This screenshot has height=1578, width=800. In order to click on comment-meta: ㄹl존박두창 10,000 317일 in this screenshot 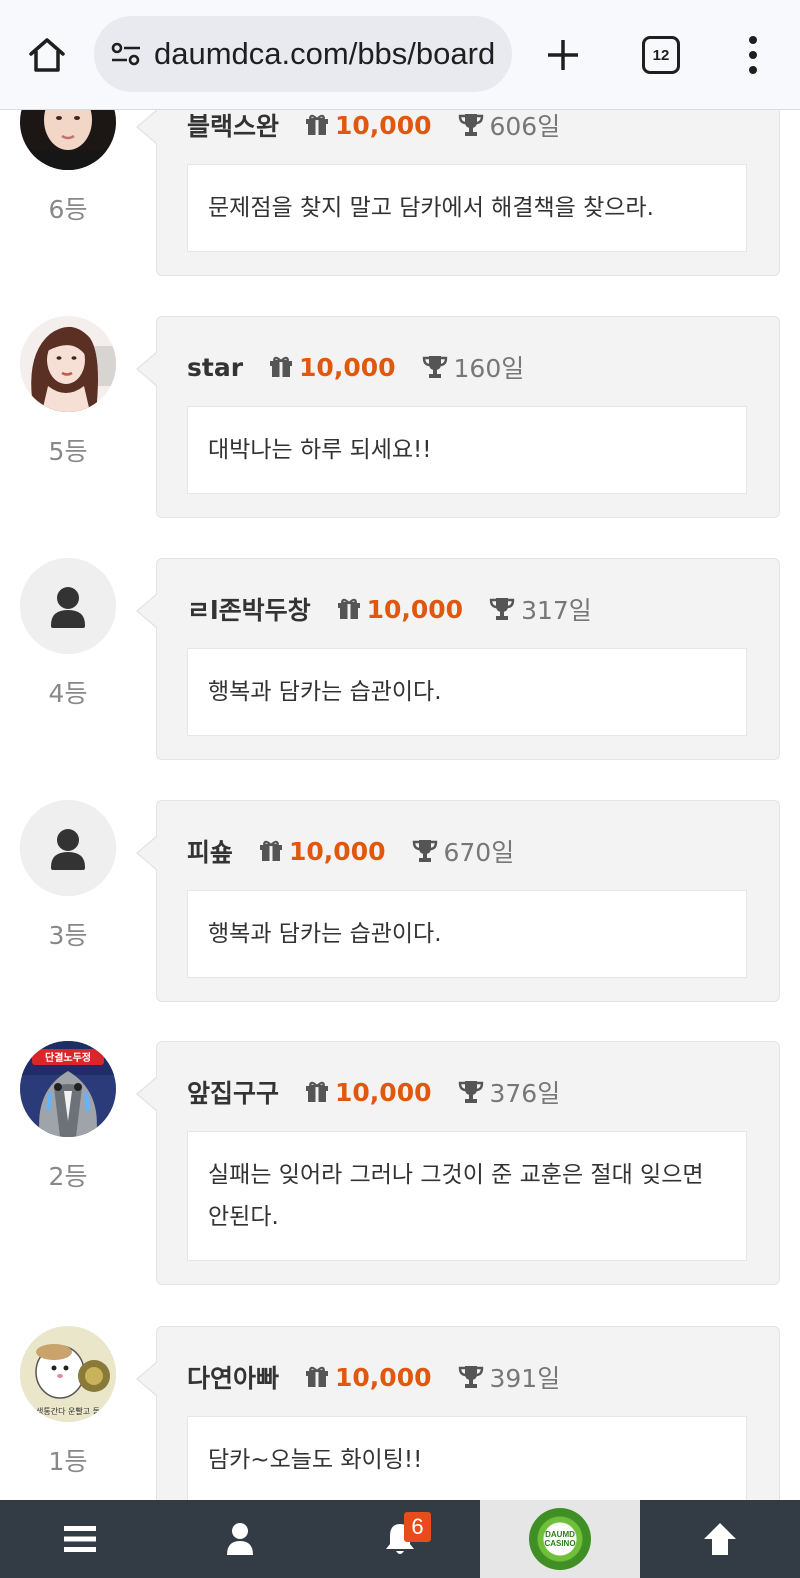, I will do `click(389, 609)`.